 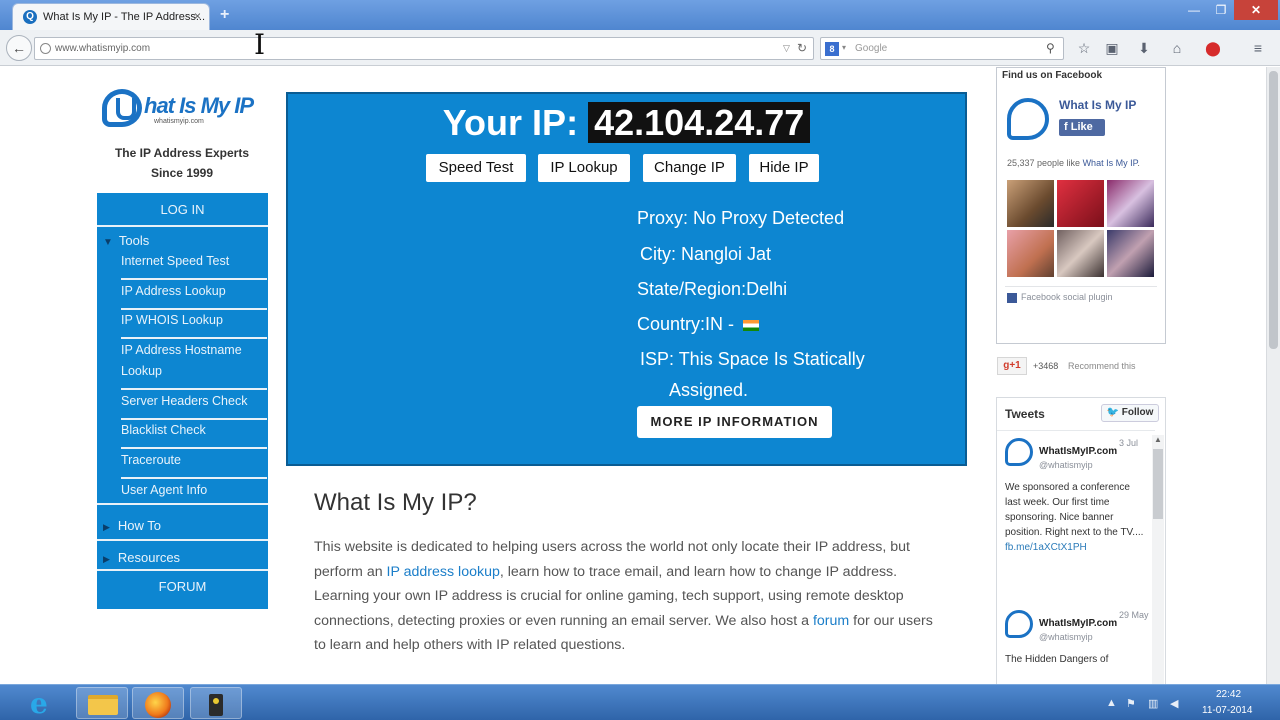 I want to click on article-title: What Is My IP?, so click(x=395, y=502).